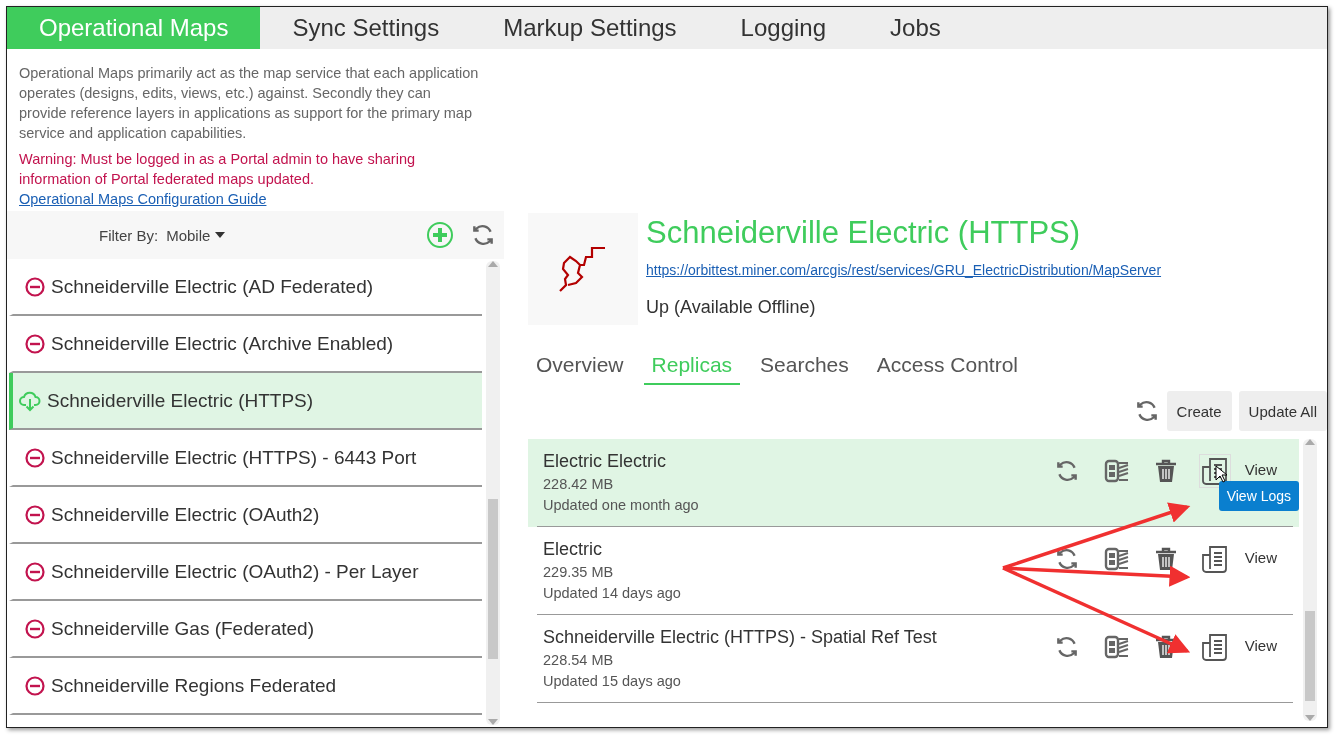 The width and height of the screenshot is (1336, 737). Describe the element at coordinates (245, 458) in the screenshot. I see `map-list-item: Schneiderville Electric (HTTPS) - 6443 Port` at that location.